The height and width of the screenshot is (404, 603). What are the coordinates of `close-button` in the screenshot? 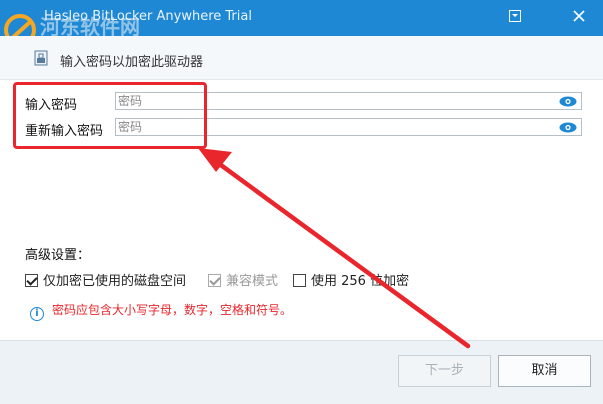 It's located at (579, 17).